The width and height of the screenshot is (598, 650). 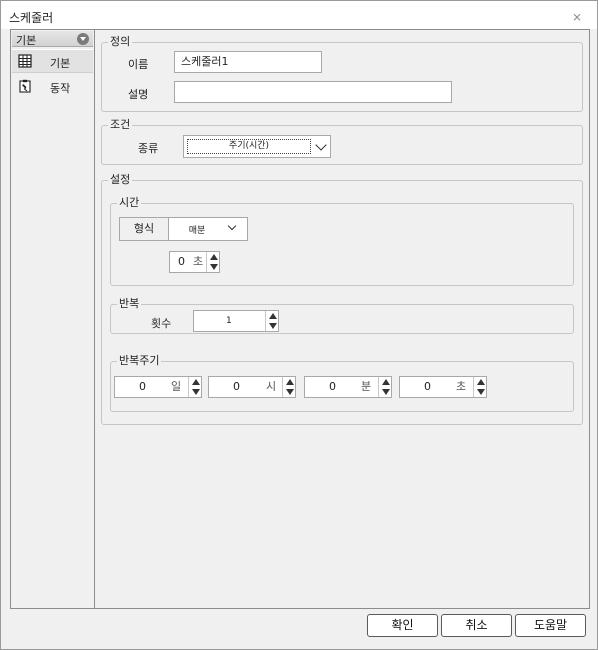 What do you see at coordinates (53, 319) in the screenshot?
I see `sidebar: 기본 기본 동작` at bounding box center [53, 319].